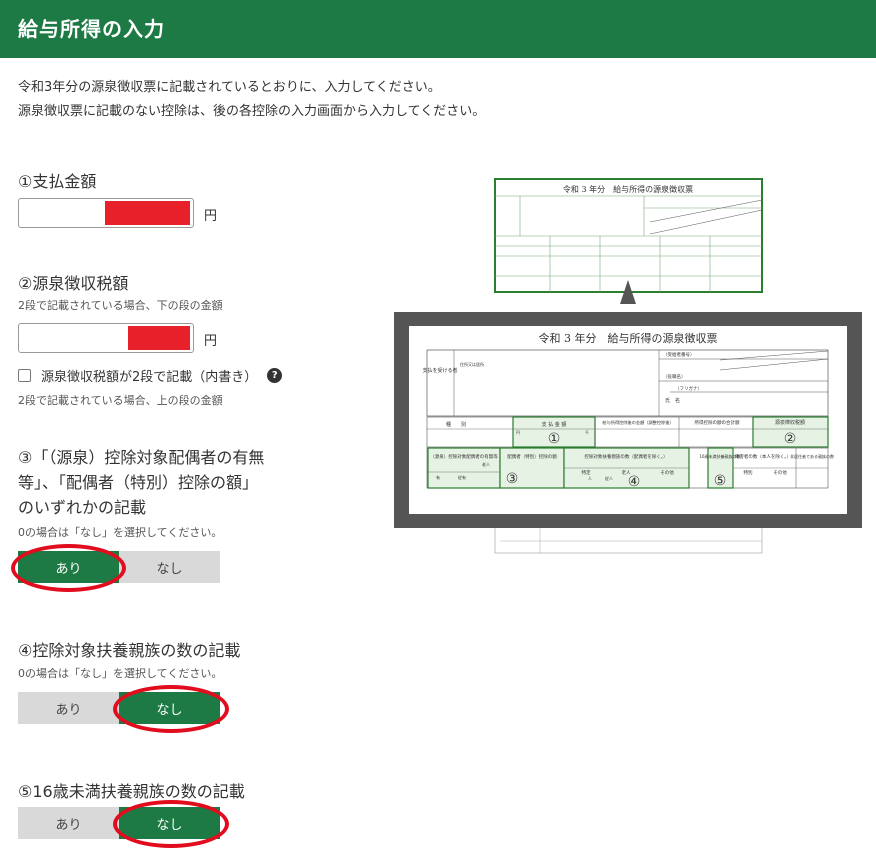 The height and width of the screenshot is (858, 876). Describe the element at coordinates (472, 364) in the screenshot. I see `addr-sub: 住所又は居所` at that location.